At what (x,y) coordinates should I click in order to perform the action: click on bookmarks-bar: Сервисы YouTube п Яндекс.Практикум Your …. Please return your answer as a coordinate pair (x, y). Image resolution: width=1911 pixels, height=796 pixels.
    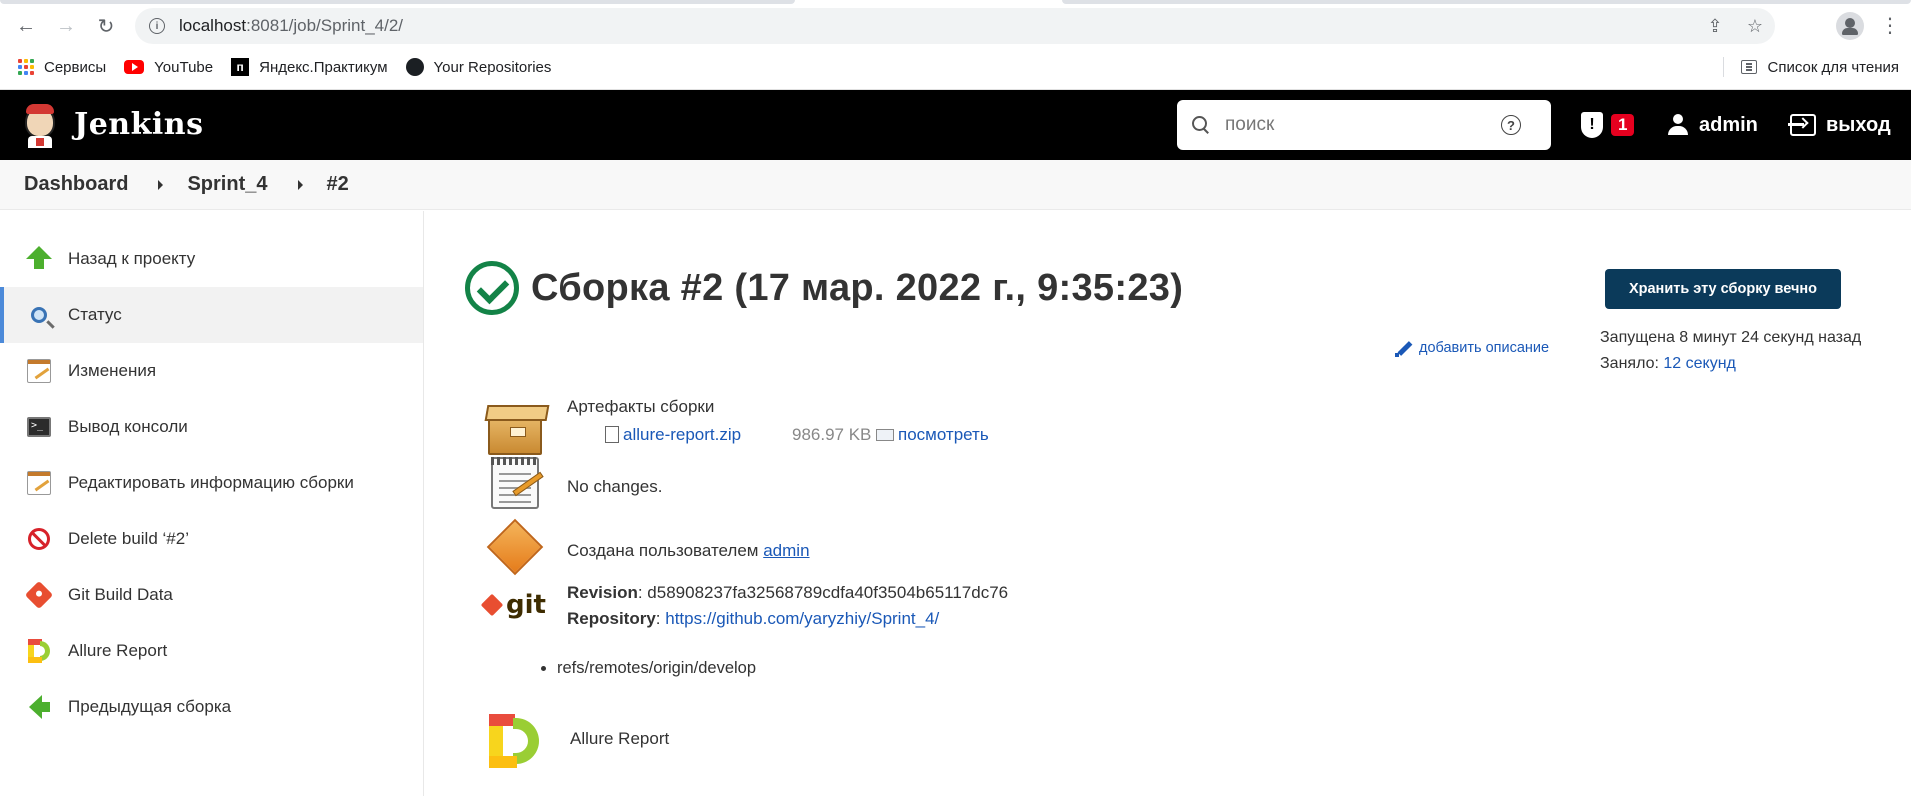
    Looking at the image, I should click on (955, 67).